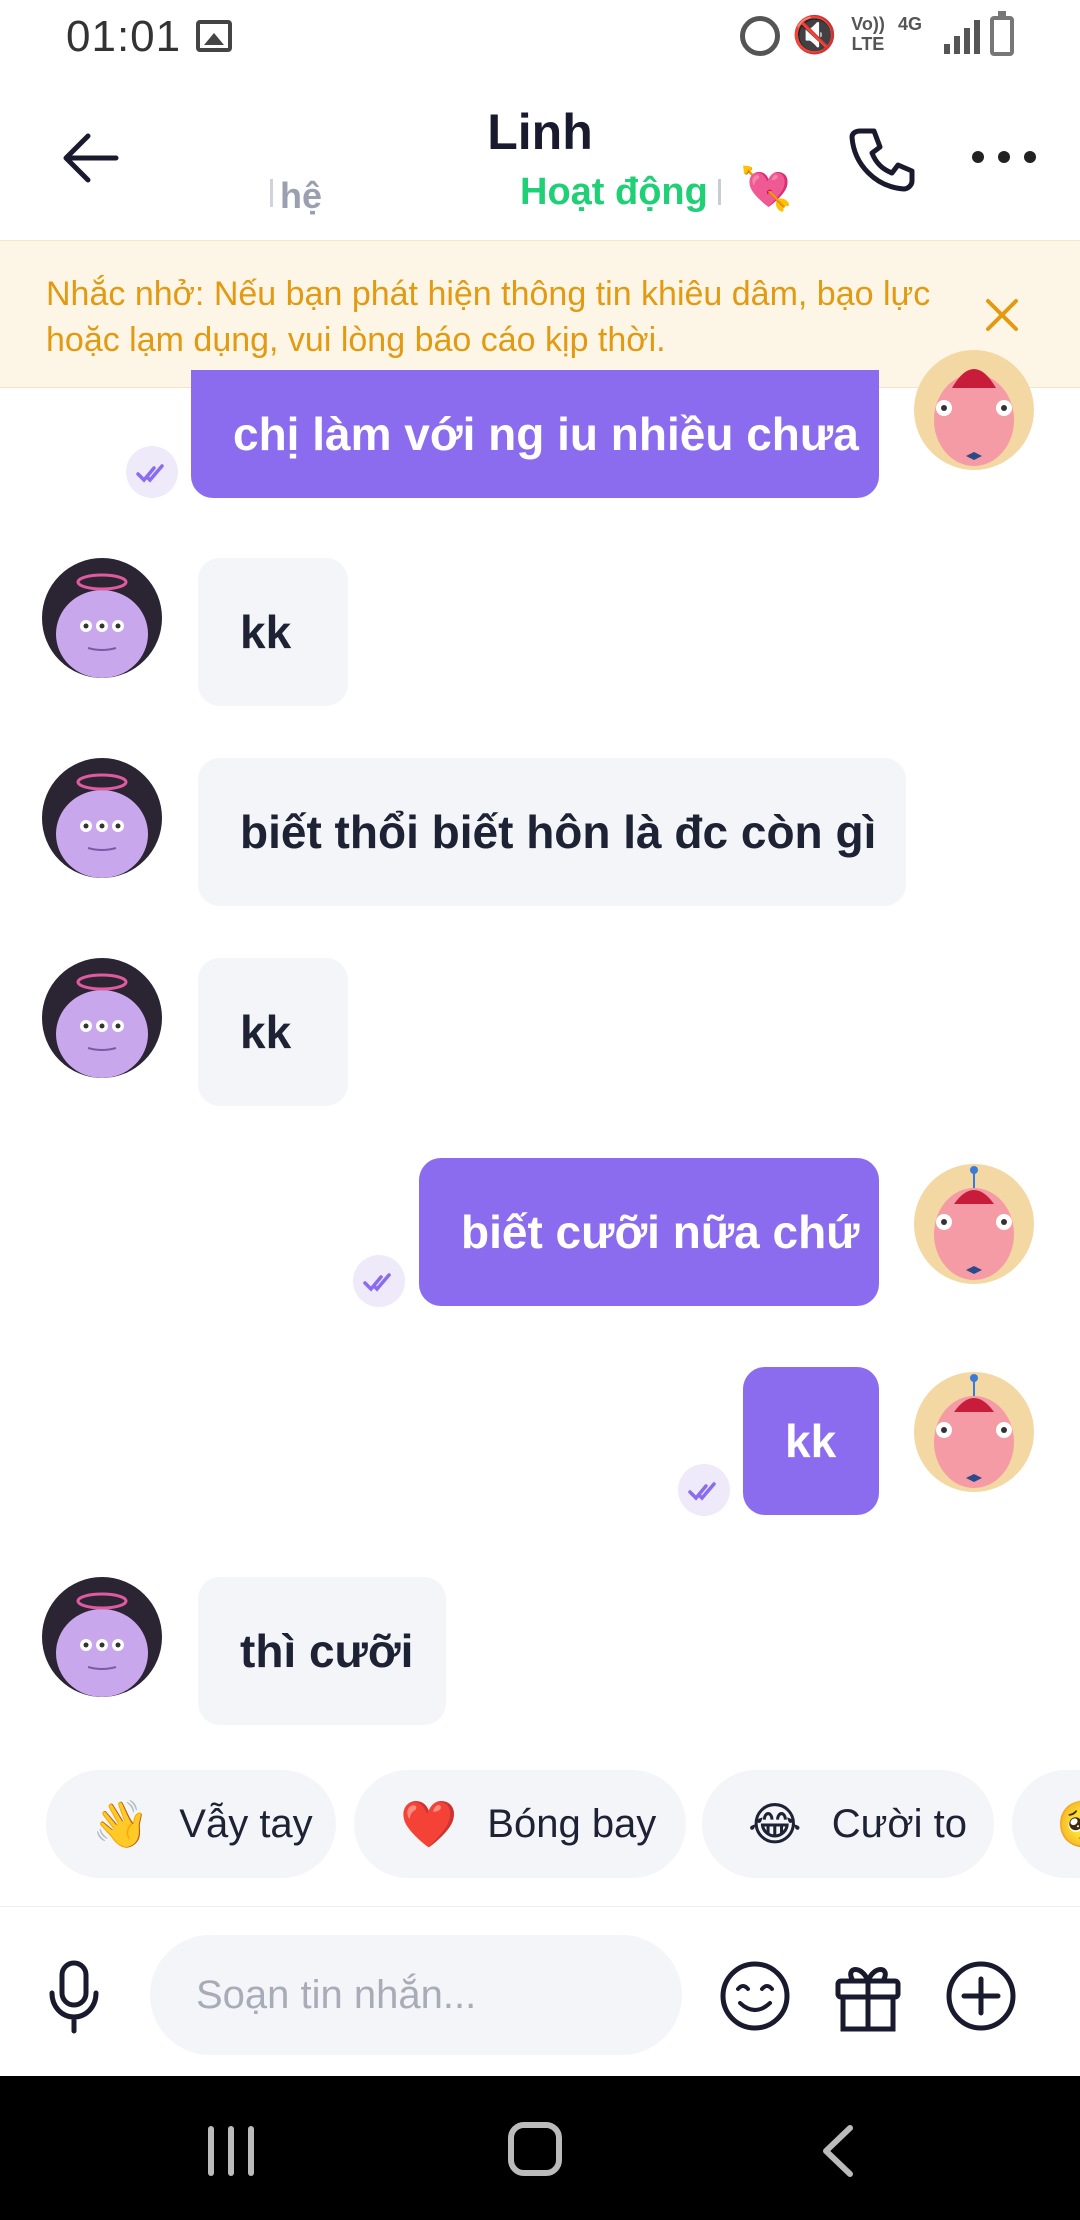 This screenshot has height=2220, width=1080. I want to click on chat-header: Linh hệ Hoạt động 💘, so click(540, 157).